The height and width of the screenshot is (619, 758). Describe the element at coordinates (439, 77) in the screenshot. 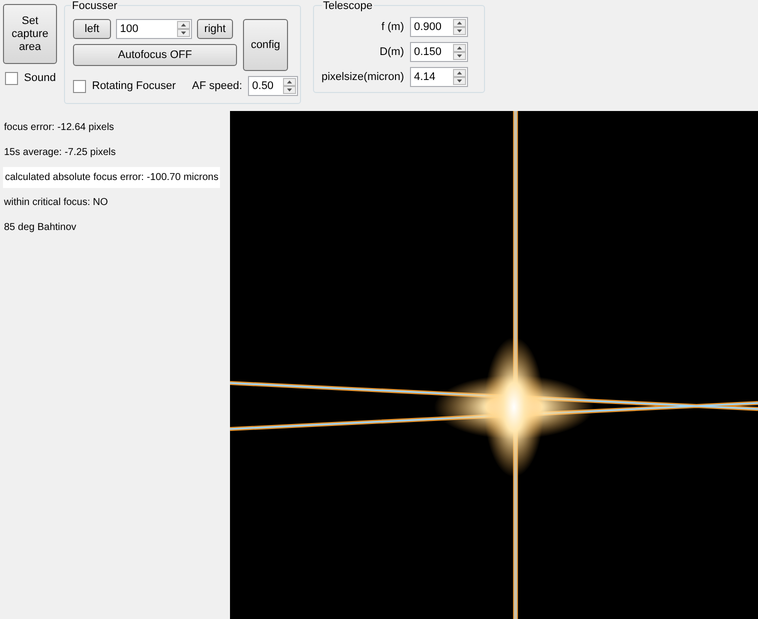

I see `number-spinner: 4.14` at that location.